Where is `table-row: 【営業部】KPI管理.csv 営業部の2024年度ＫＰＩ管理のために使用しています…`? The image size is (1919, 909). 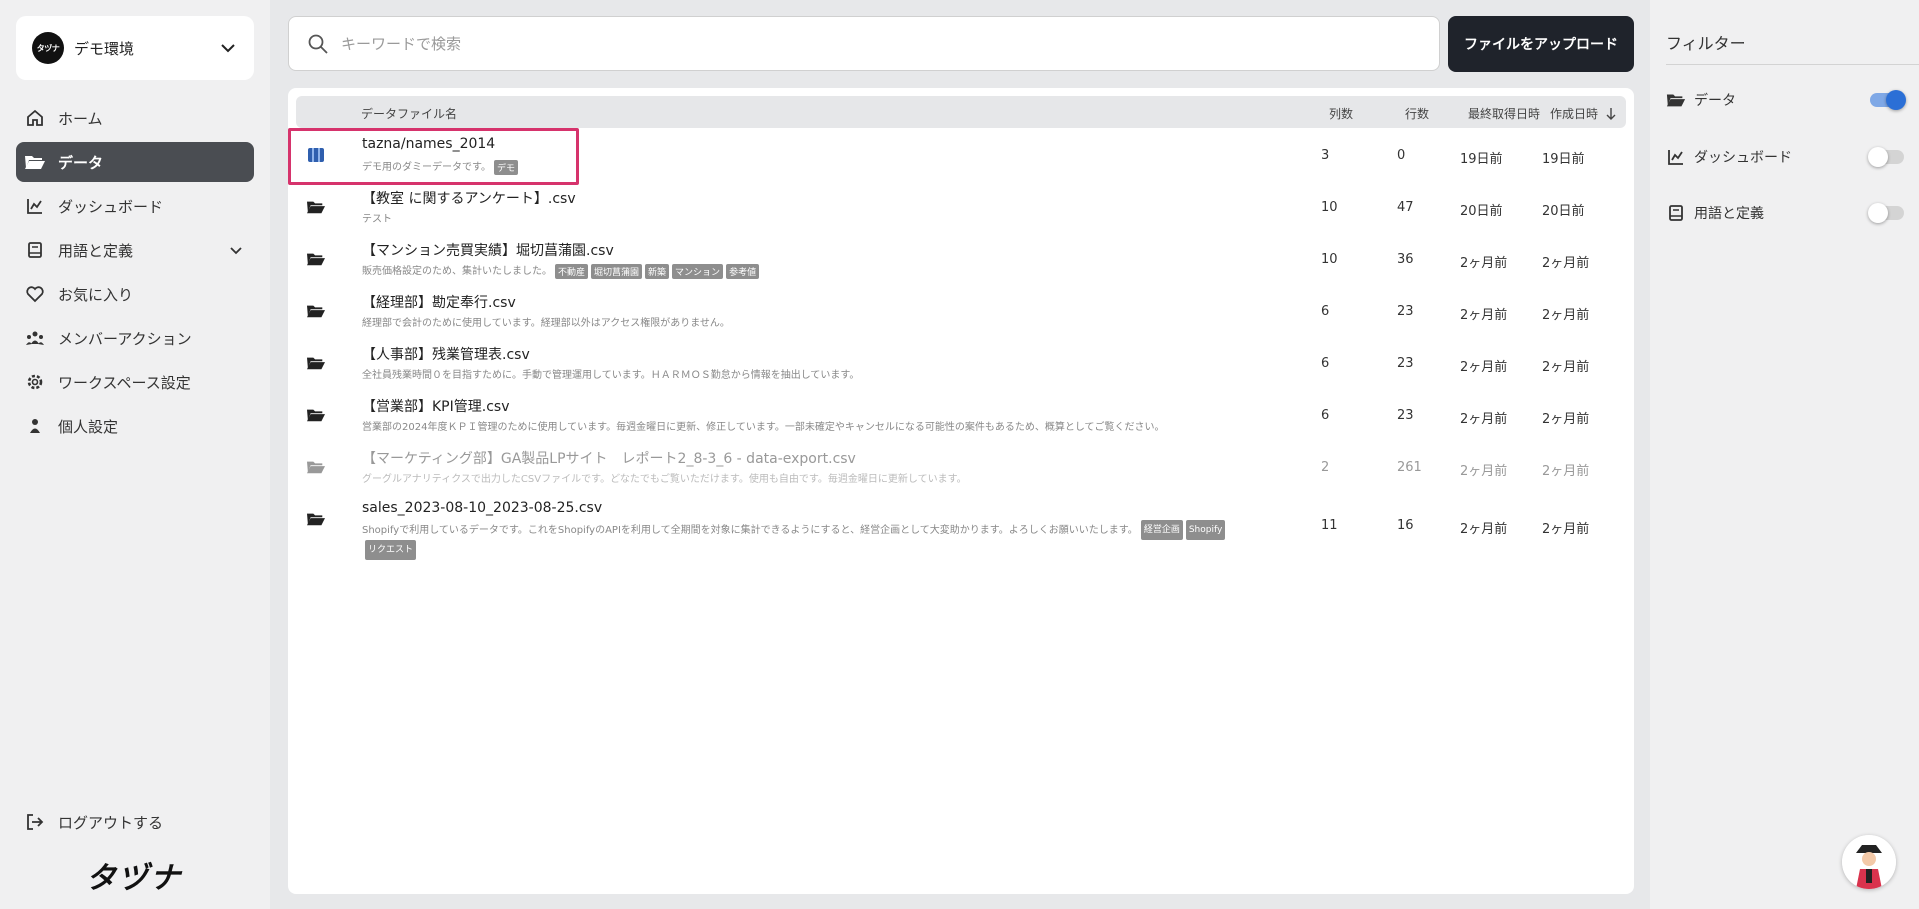 table-row: 【営業部】KPI管理.csv 営業部の2024年度ＫＰＩ管理のために使用しています… is located at coordinates (961, 416).